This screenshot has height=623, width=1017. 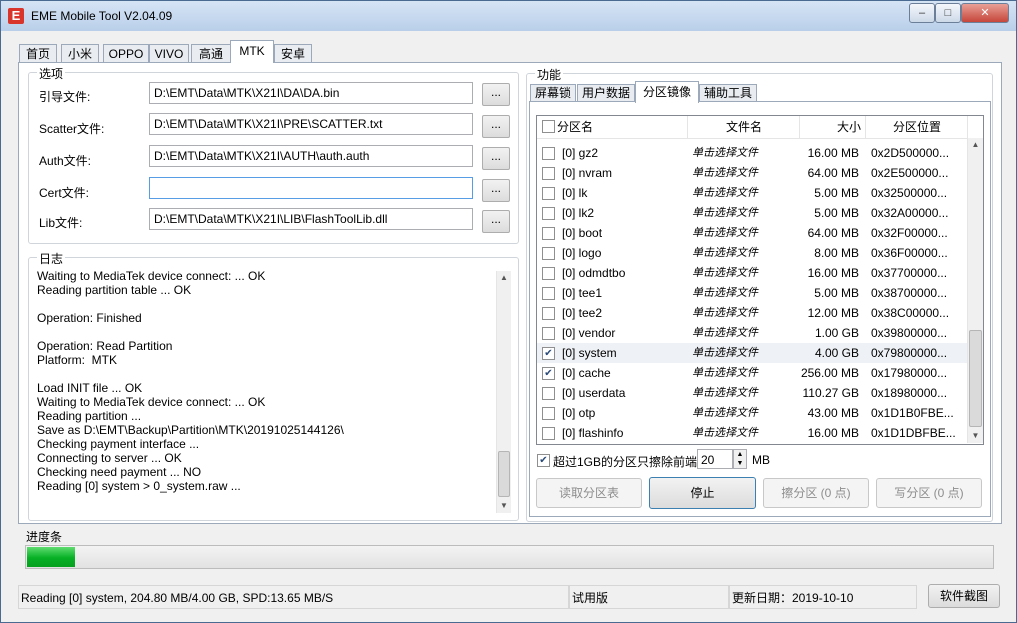 What do you see at coordinates (740, 454) in the screenshot?
I see `spin-up-icon: ▲` at bounding box center [740, 454].